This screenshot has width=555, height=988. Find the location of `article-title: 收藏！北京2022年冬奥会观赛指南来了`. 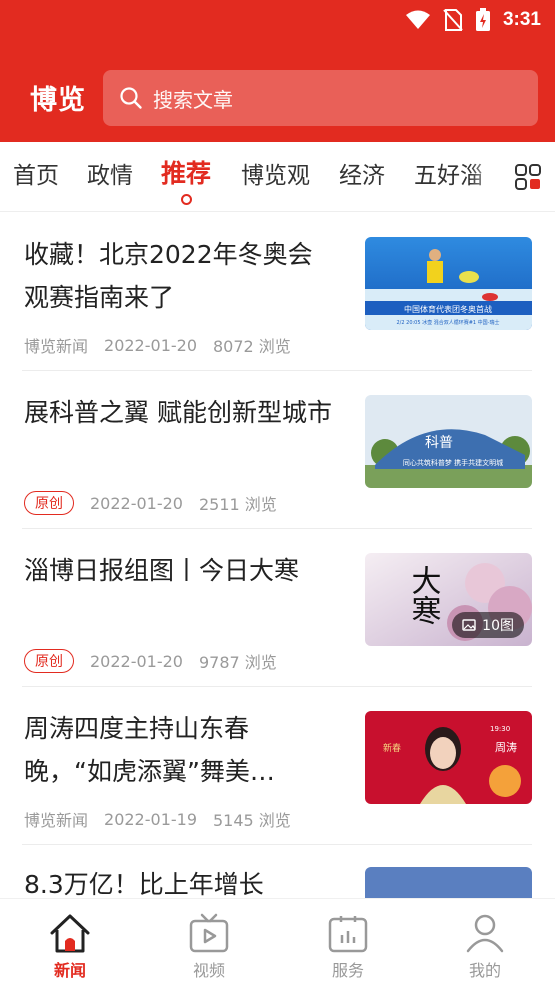

article-title: 收藏！北京2022年冬奥会观赛指南来了 is located at coordinates (168, 276).